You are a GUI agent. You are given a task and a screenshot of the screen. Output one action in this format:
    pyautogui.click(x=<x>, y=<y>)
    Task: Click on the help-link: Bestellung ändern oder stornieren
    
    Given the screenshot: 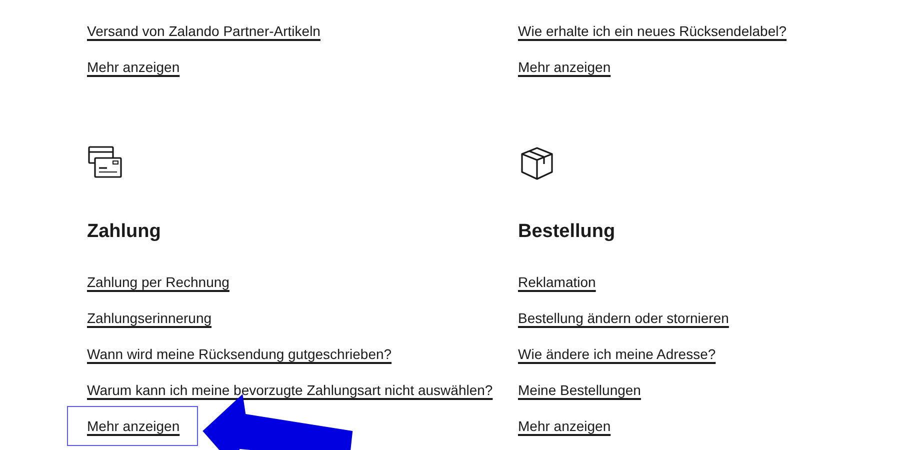 What is the action you would take?
    pyautogui.click(x=623, y=318)
    